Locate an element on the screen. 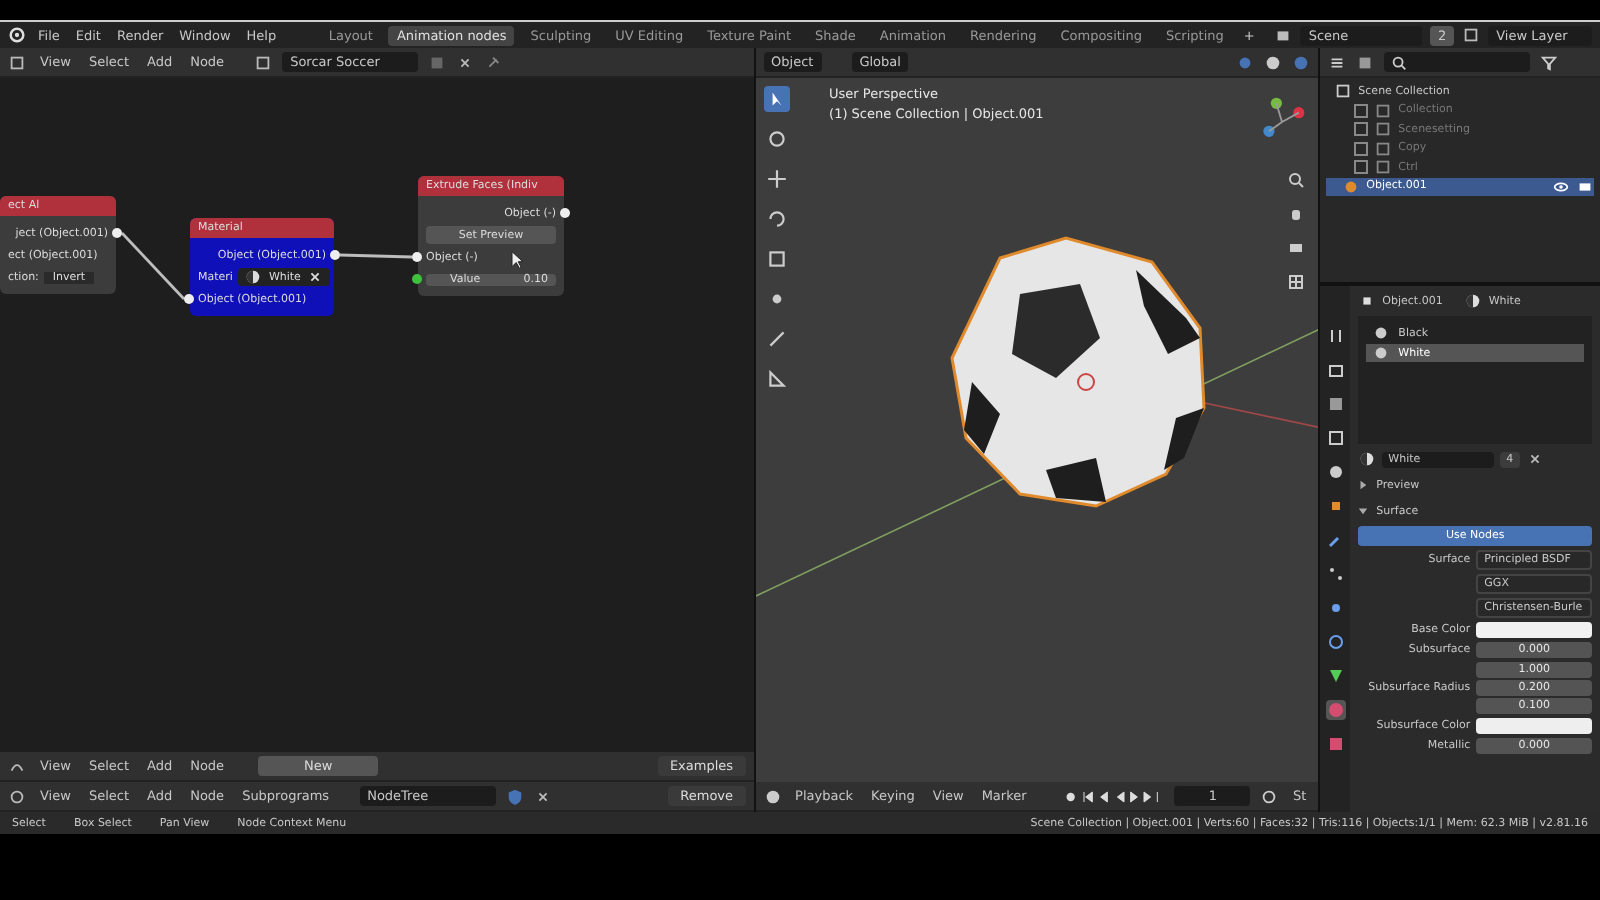  zoom-icon is located at coordinates (1296, 180).